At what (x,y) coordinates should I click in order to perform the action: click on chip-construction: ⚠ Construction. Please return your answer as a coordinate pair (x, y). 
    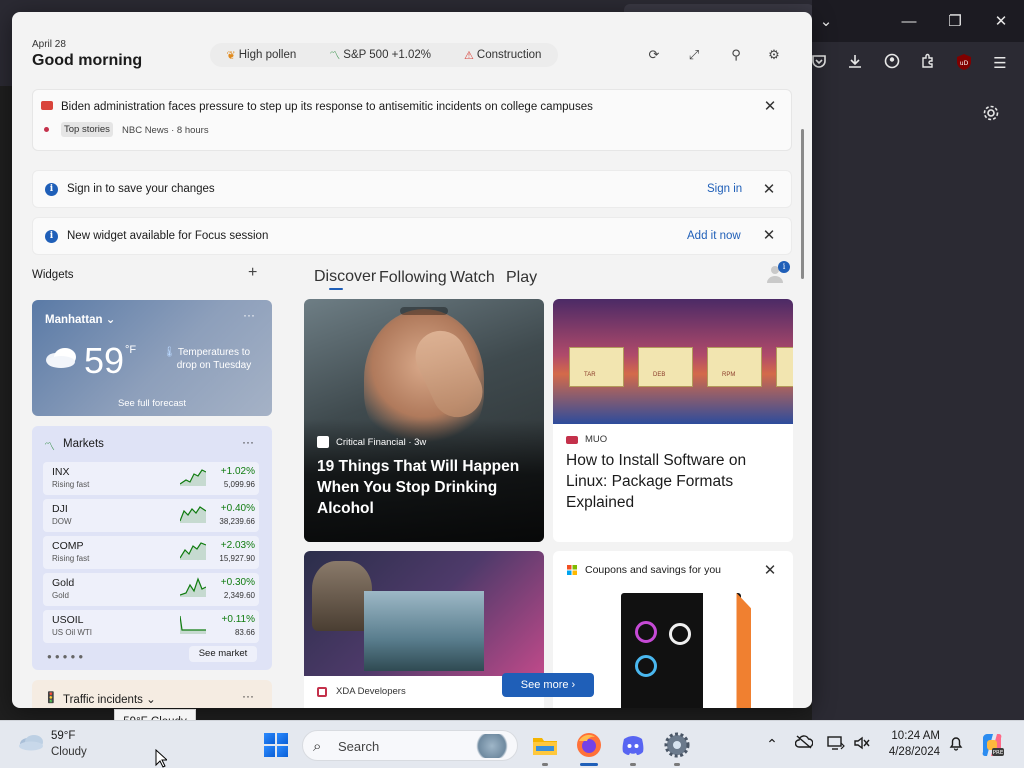
    Looking at the image, I should click on (502, 55).